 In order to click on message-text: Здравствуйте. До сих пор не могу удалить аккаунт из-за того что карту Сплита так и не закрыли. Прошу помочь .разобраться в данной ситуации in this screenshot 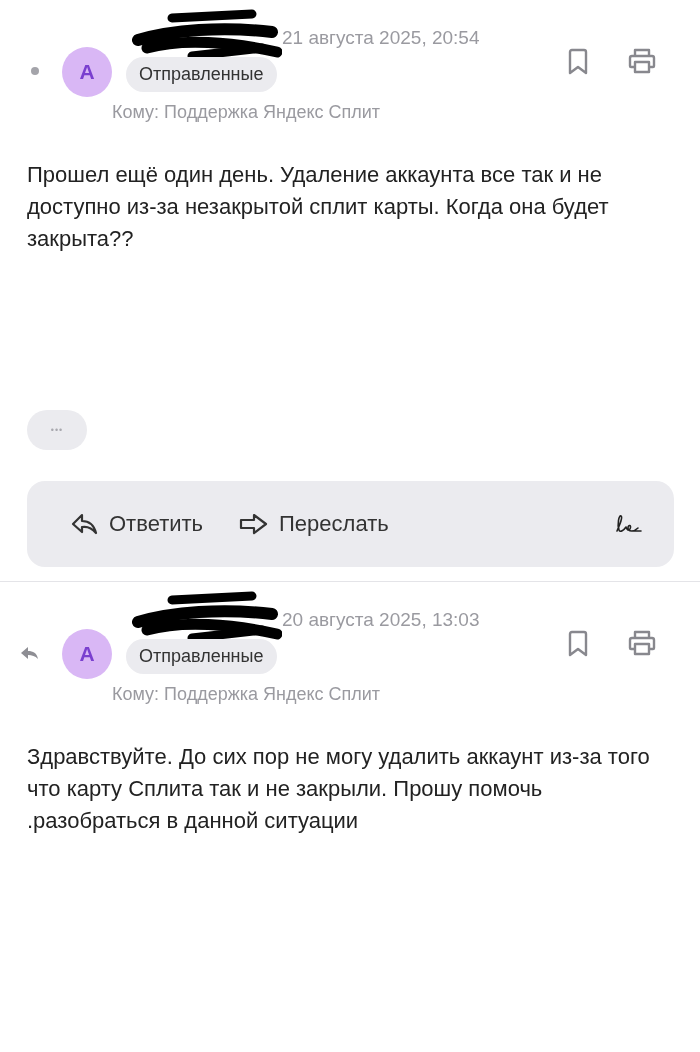, I will do `click(338, 789)`.